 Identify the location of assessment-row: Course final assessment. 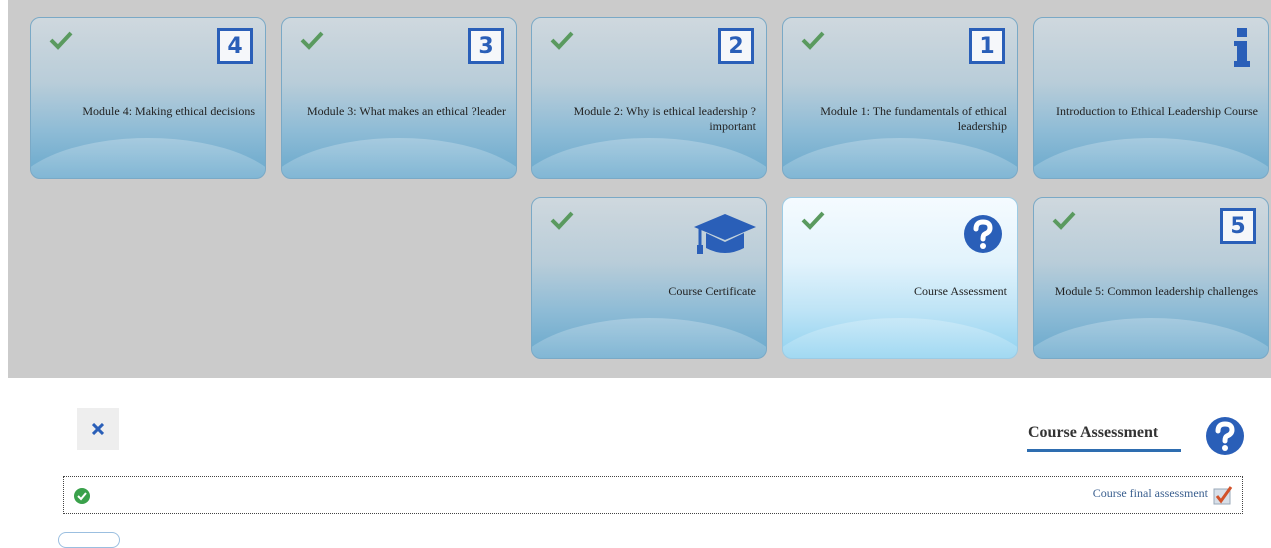
(653, 495).